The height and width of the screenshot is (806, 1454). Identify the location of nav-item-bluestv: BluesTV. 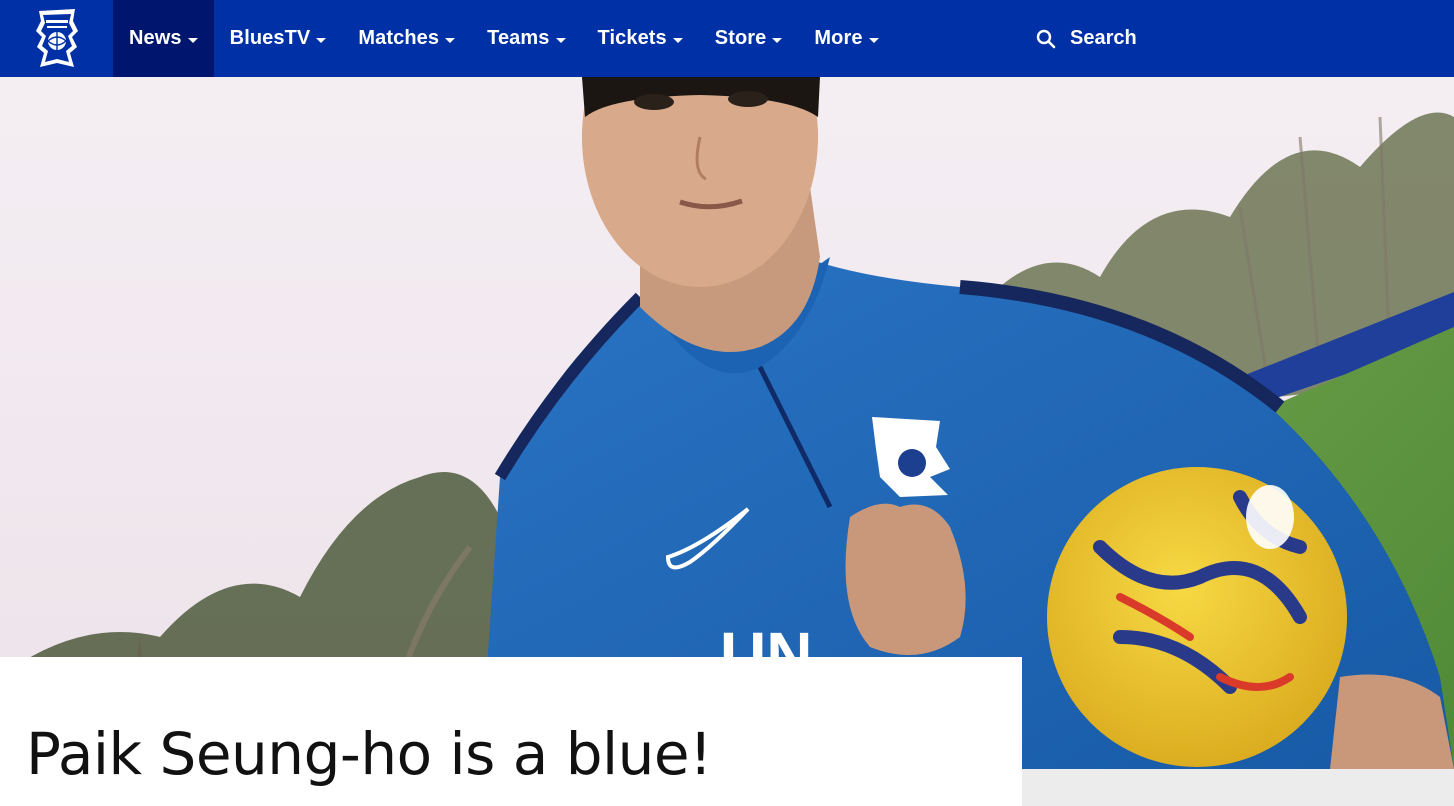
(278, 38).